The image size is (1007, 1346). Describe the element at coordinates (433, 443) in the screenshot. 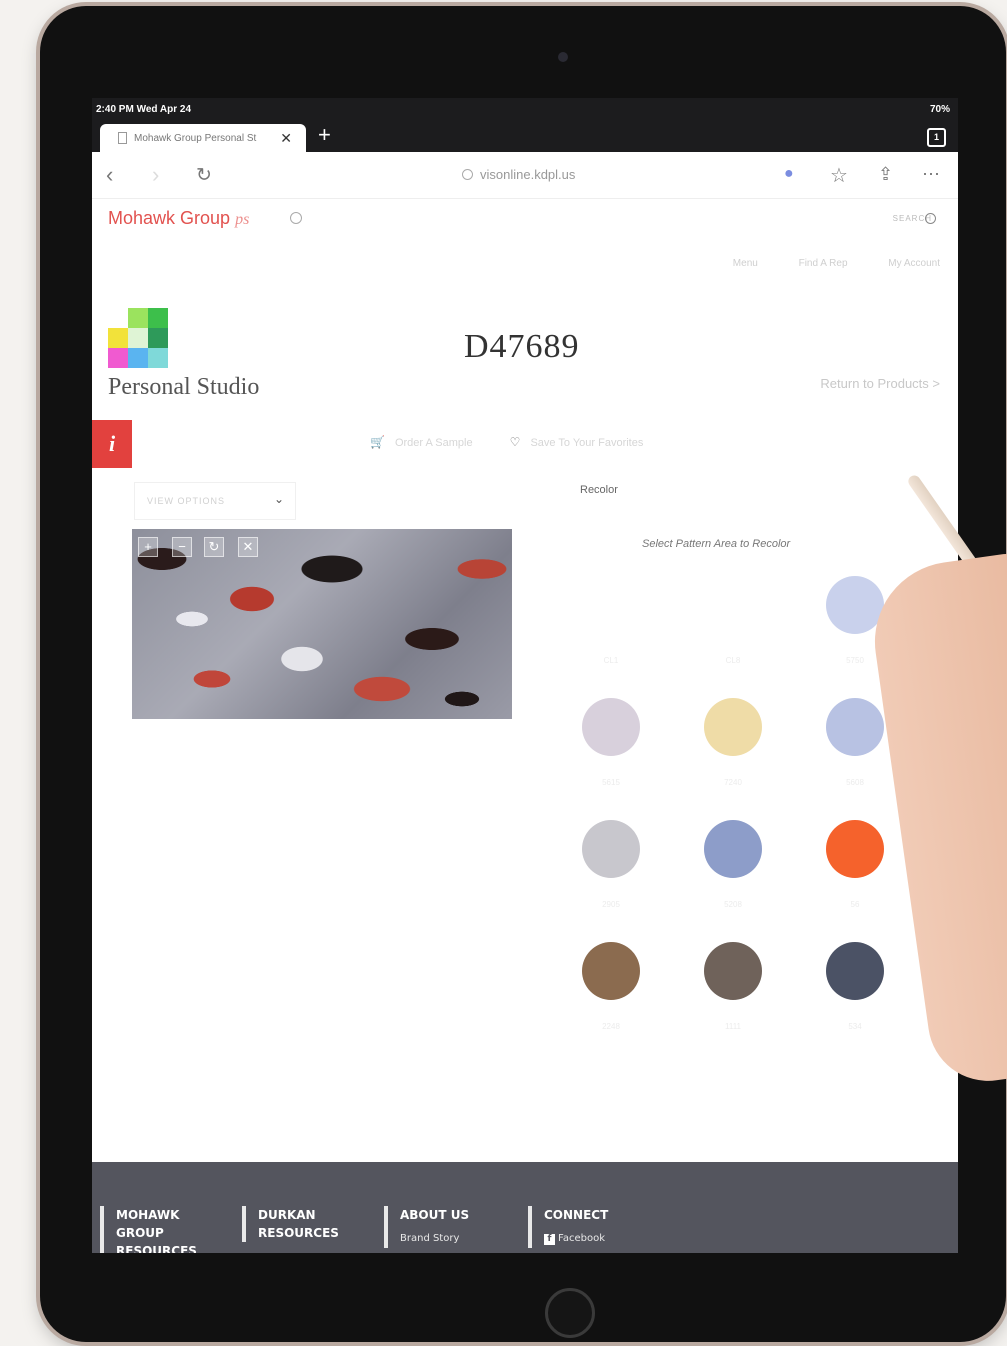

I see `order-sample-label: Order A Sample` at that location.